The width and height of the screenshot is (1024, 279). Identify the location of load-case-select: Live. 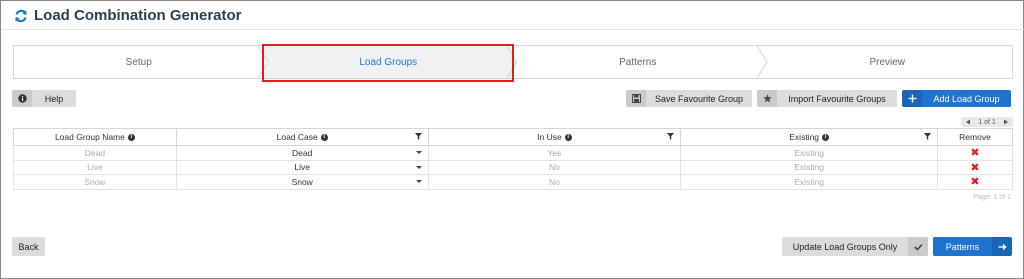
(302, 167).